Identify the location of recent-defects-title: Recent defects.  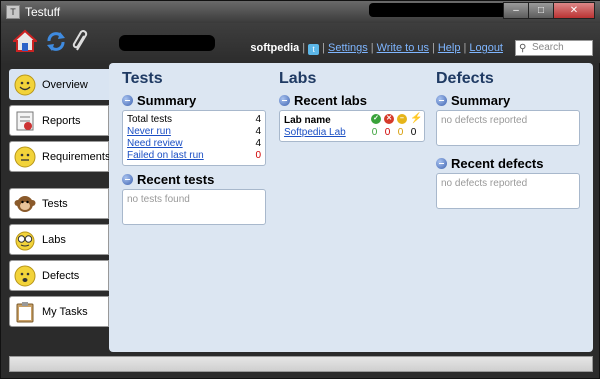
(508, 163).